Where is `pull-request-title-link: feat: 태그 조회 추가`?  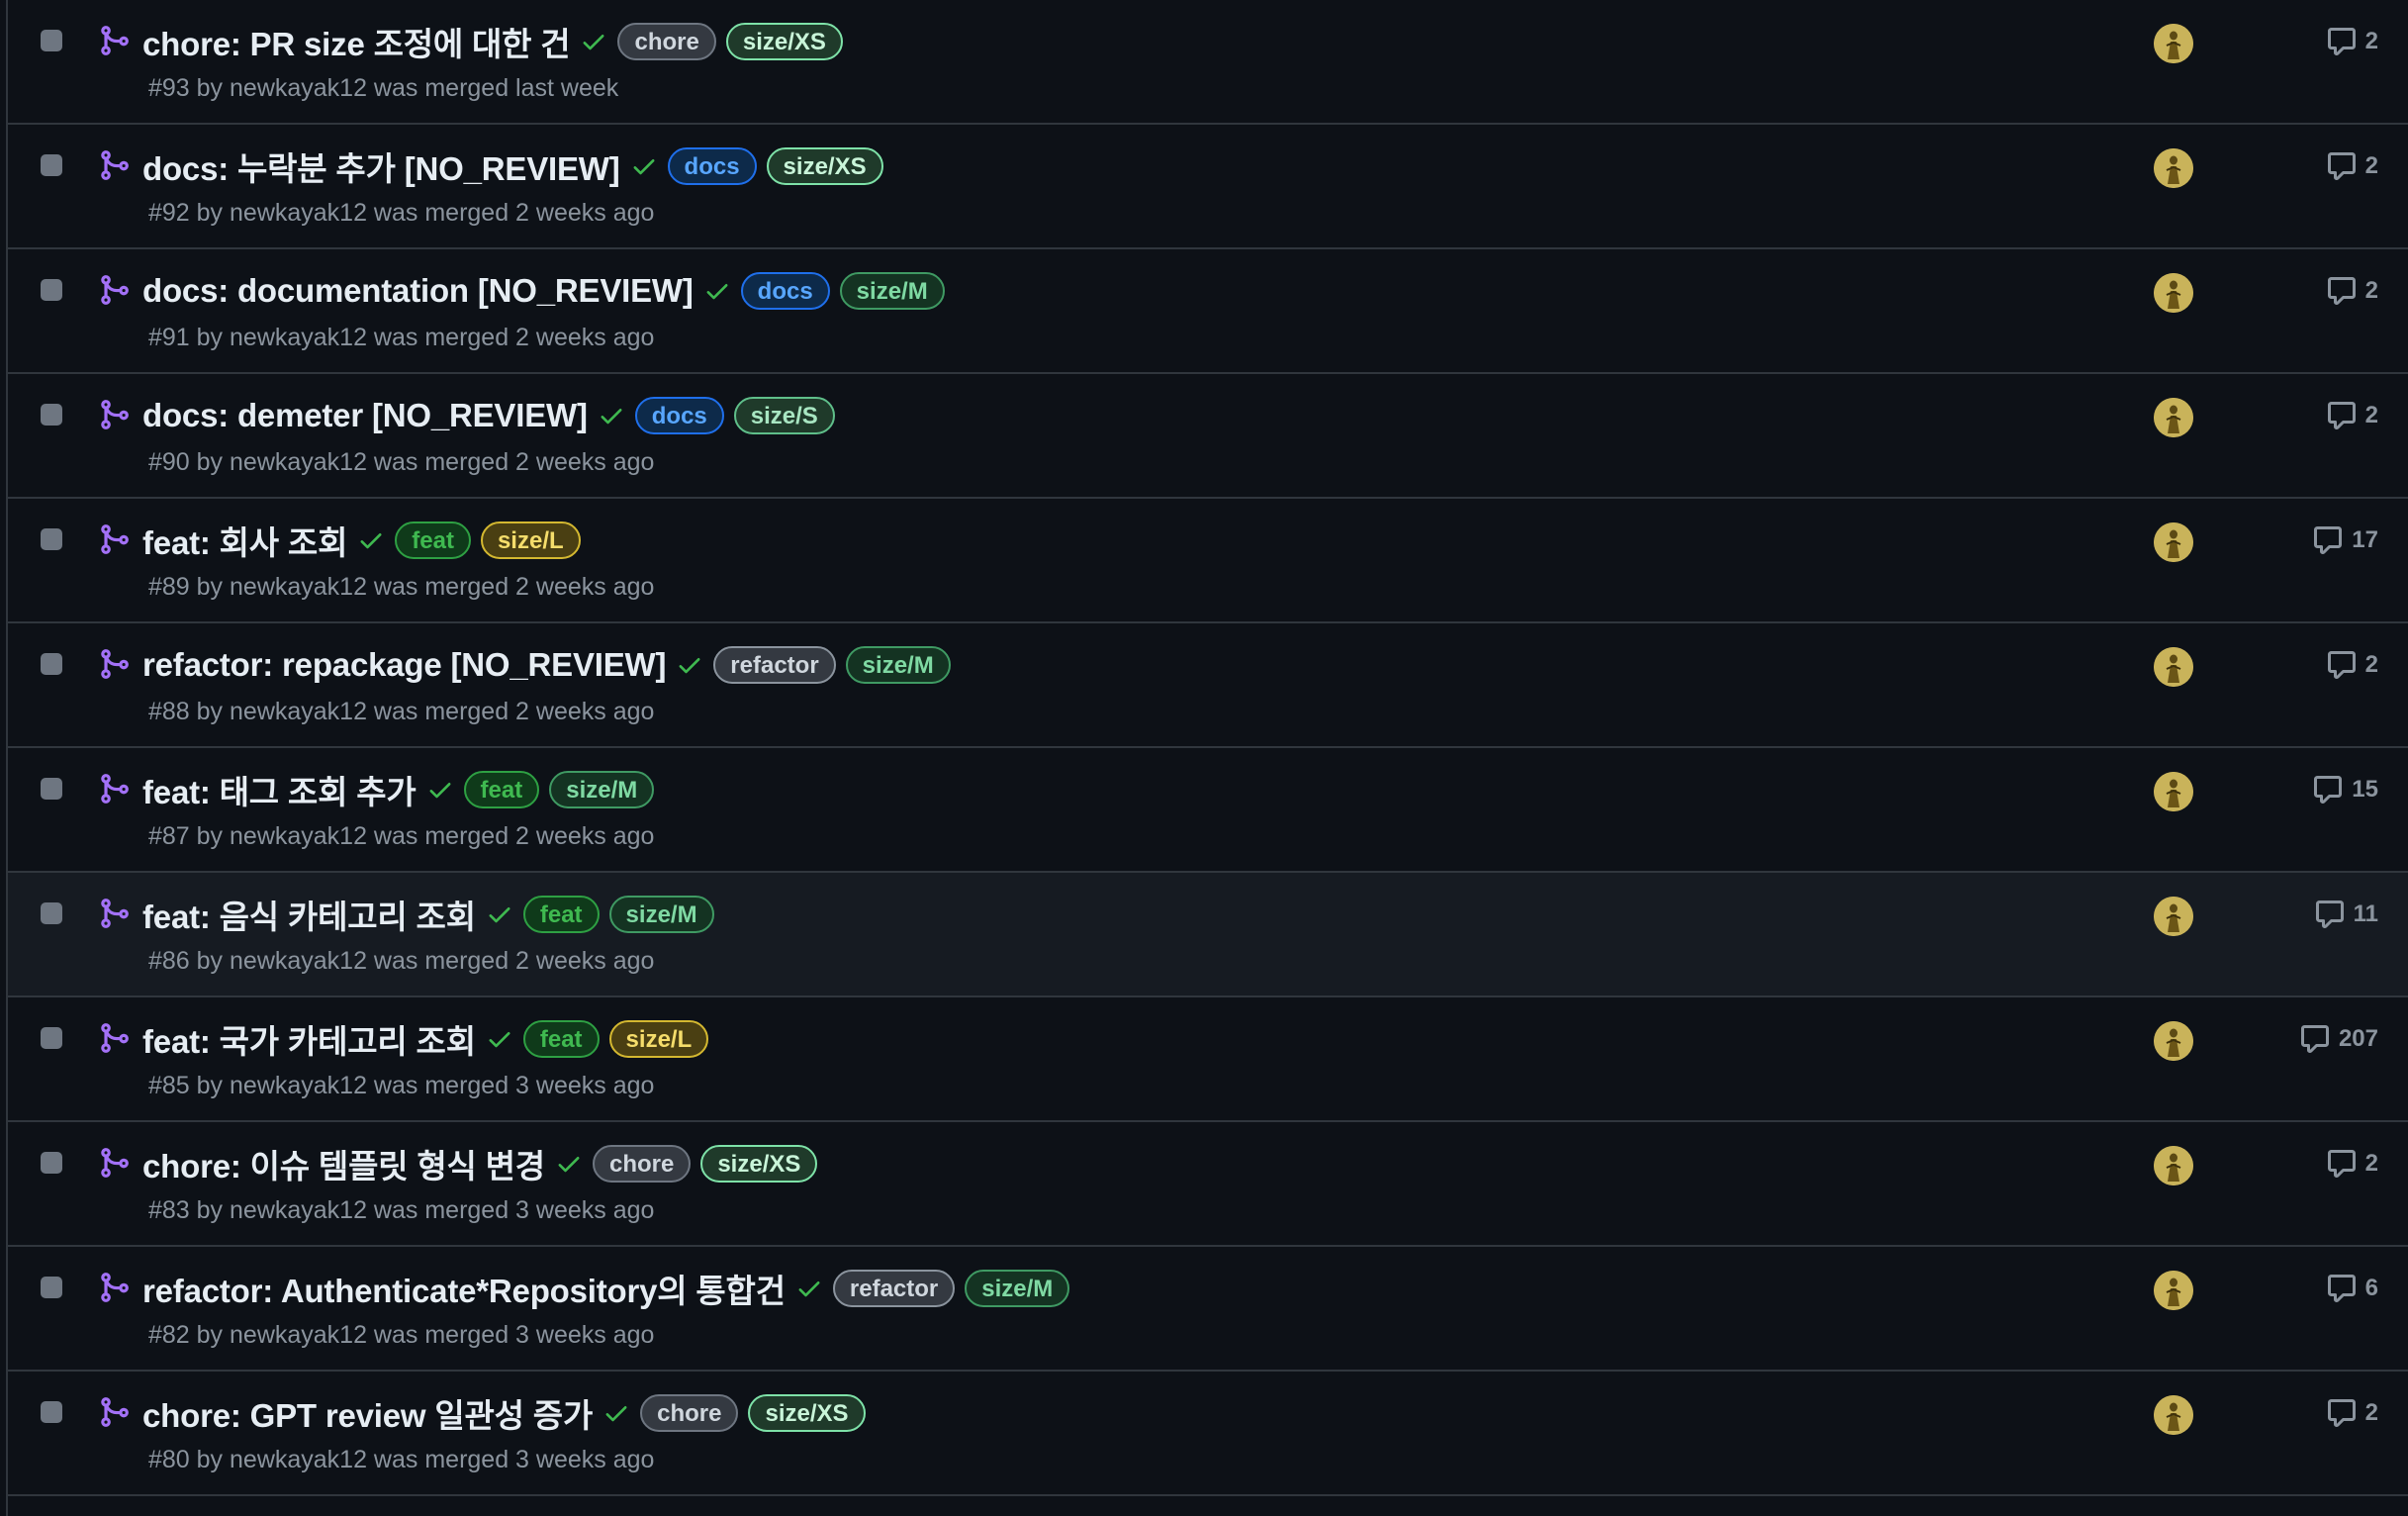
pull-request-title-link: feat: 태그 조회 추가 is located at coordinates (279, 789).